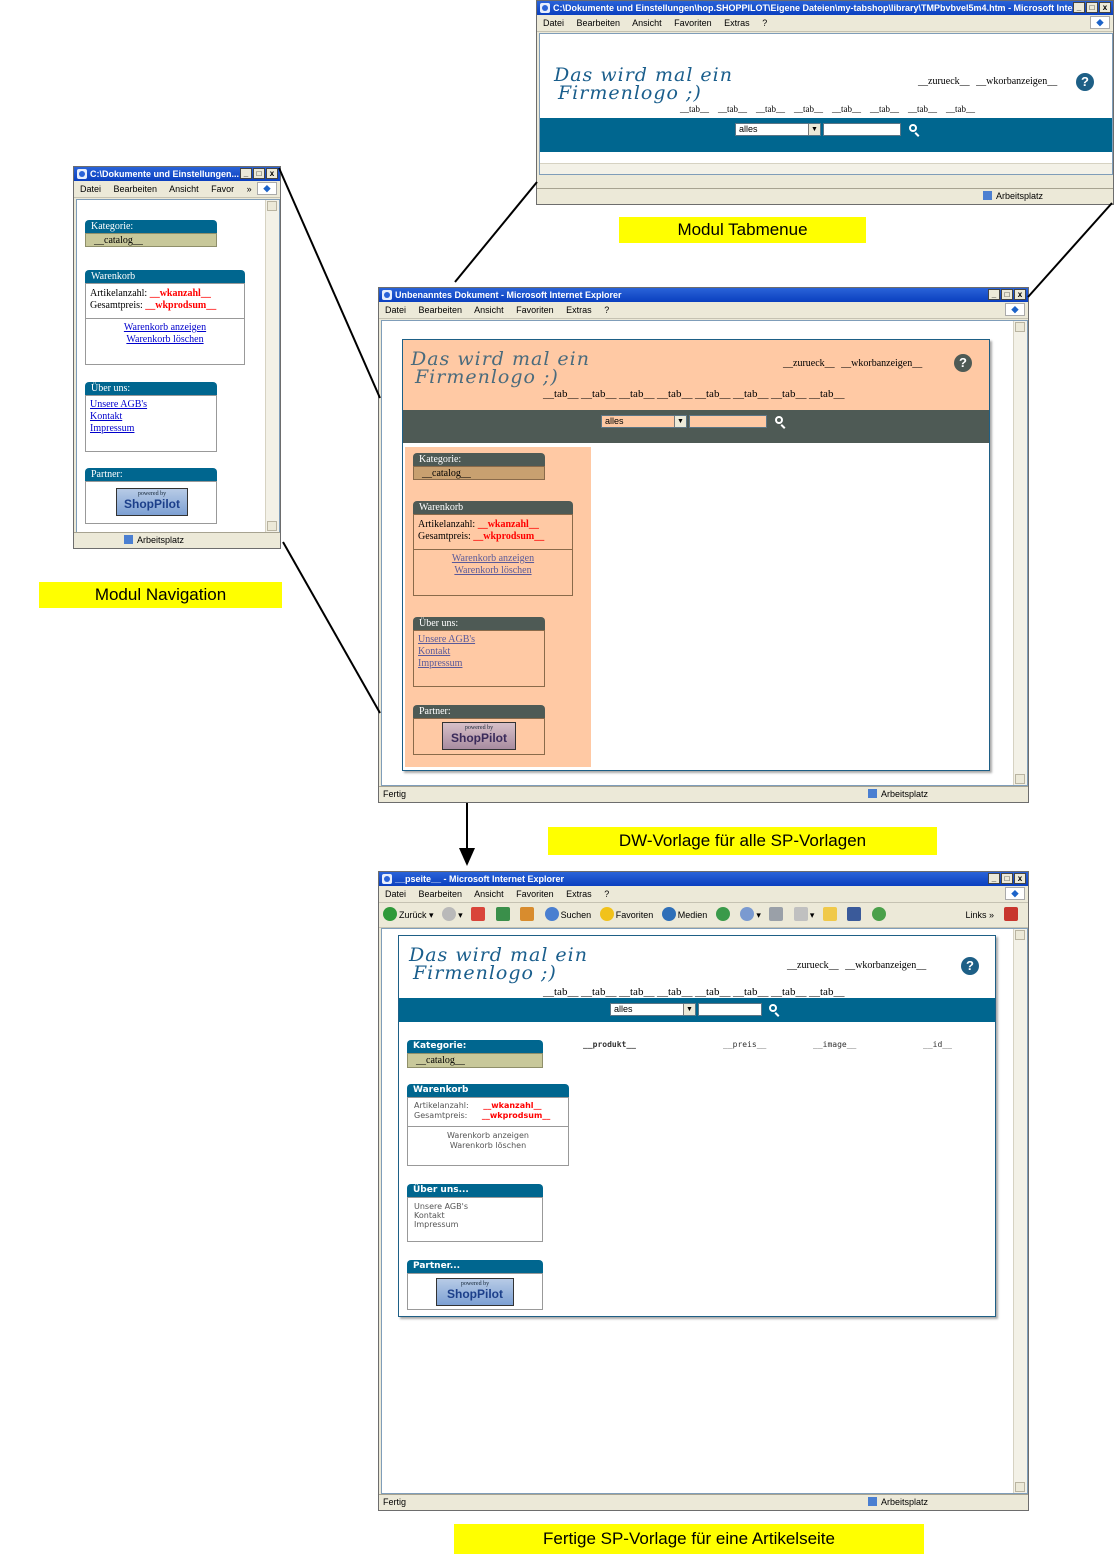 The image size is (1114, 1567). What do you see at coordinates (855, 915) in the screenshot?
I see `research-button` at bounding box center [855, 915].